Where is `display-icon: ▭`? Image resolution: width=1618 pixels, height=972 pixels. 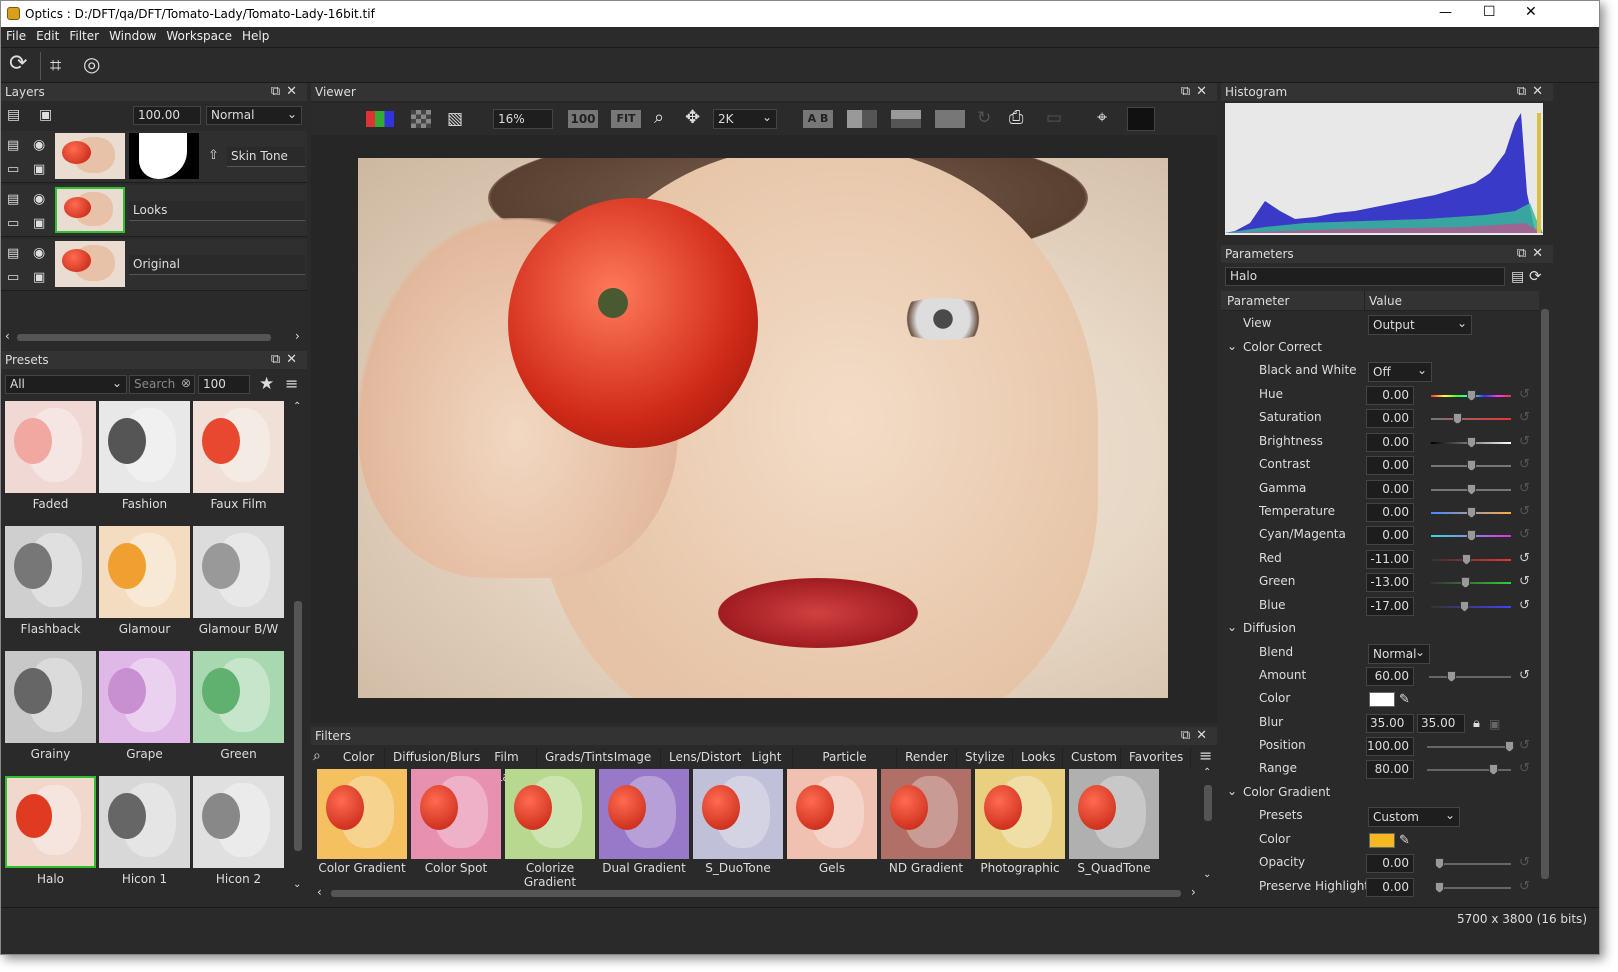 display-icon: ▭ is located at coordinates (1054, 118).